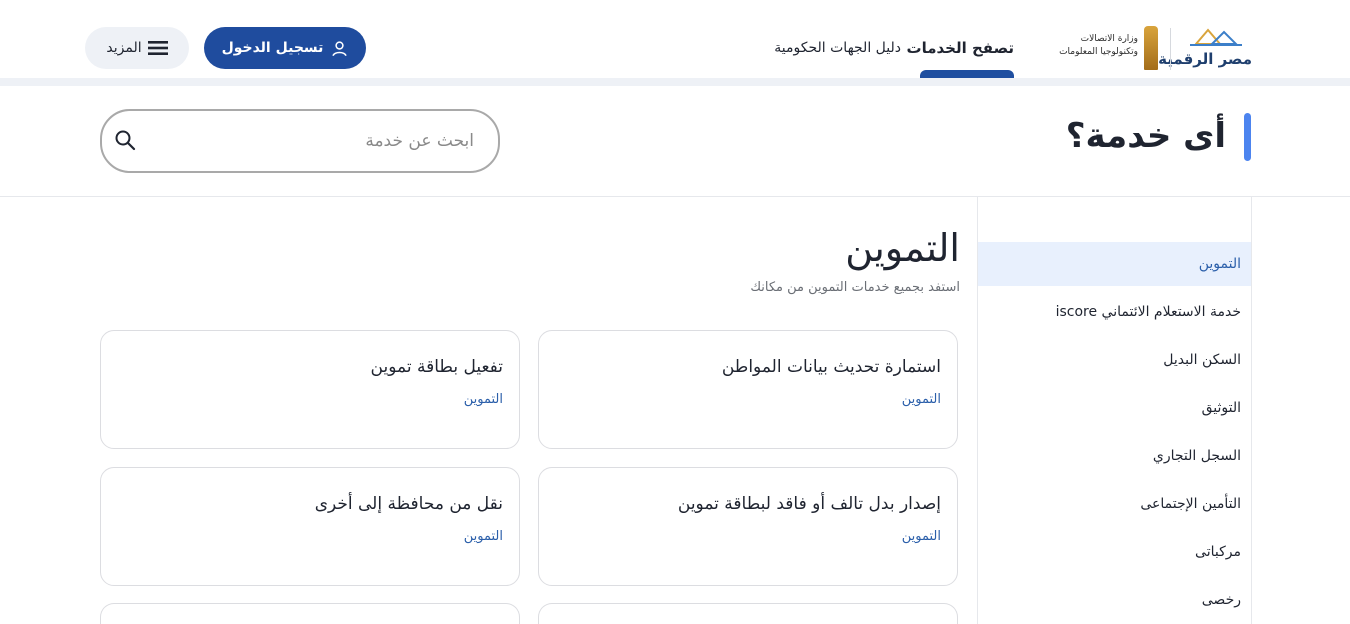  I want to click on service-card: تفعيل بطاقة تموين التموين, so click(310, 389).